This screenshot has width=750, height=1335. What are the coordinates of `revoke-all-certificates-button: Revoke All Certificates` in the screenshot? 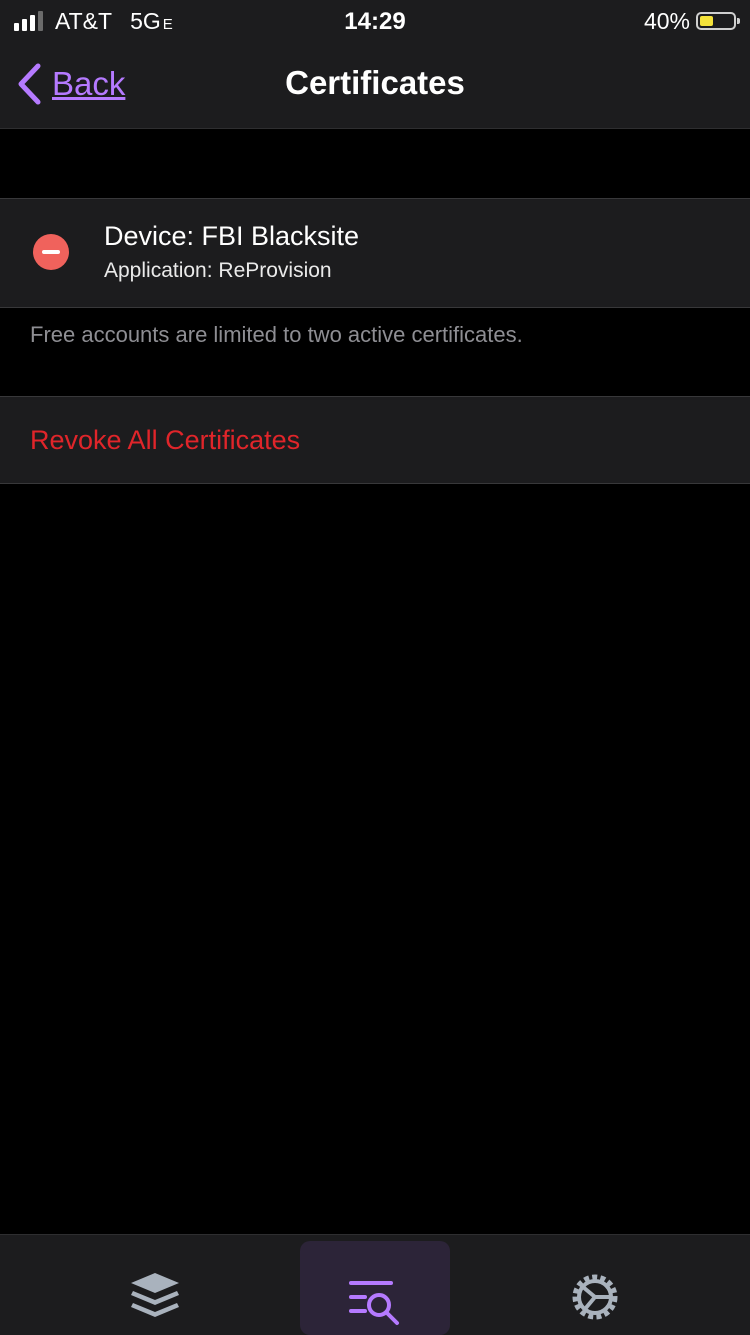 It's located at (375, 440).